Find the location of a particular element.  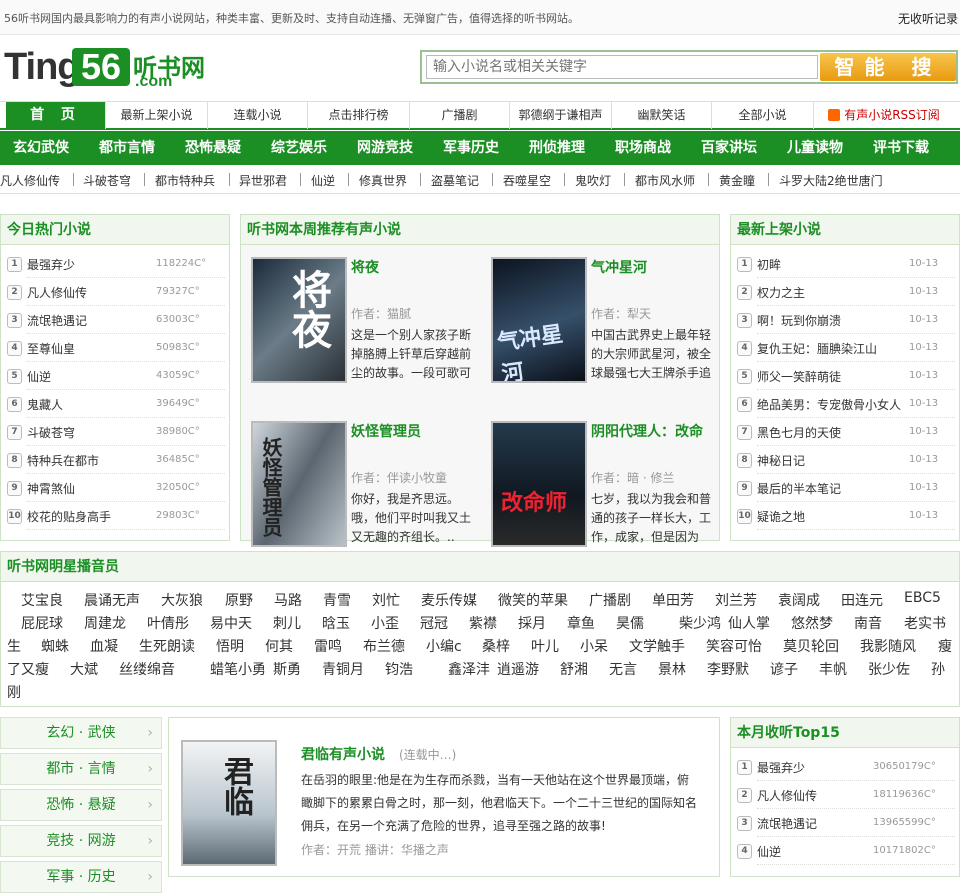

rank-item: 3 流氓艳遇记 63003C° is located at coordinates (115, 320).